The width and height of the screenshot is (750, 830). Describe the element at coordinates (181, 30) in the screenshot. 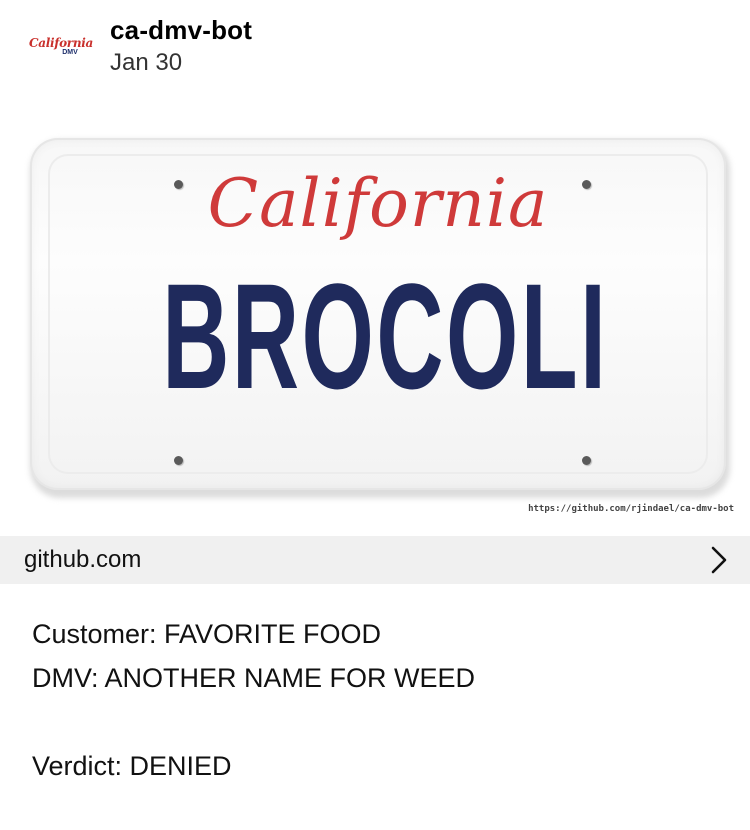

I see `username: ca-dmv-bot` at that location.